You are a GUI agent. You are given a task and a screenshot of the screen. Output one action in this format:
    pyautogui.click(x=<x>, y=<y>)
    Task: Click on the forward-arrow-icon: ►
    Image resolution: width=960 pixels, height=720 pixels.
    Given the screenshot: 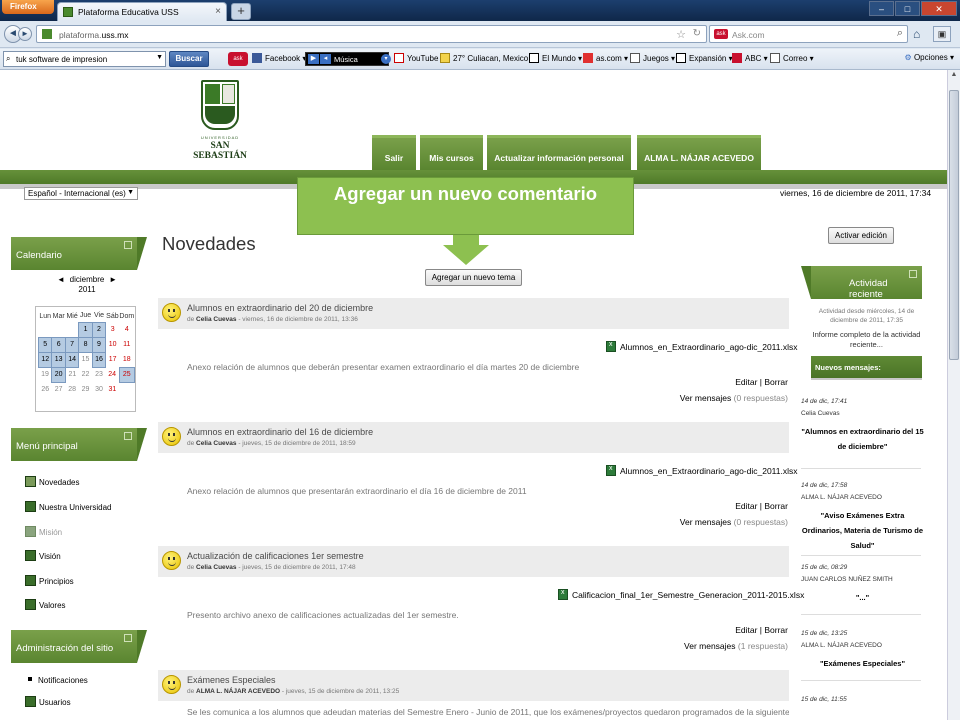 What is the action you would take?
    pyautogui.click(x=25, y=34)
    